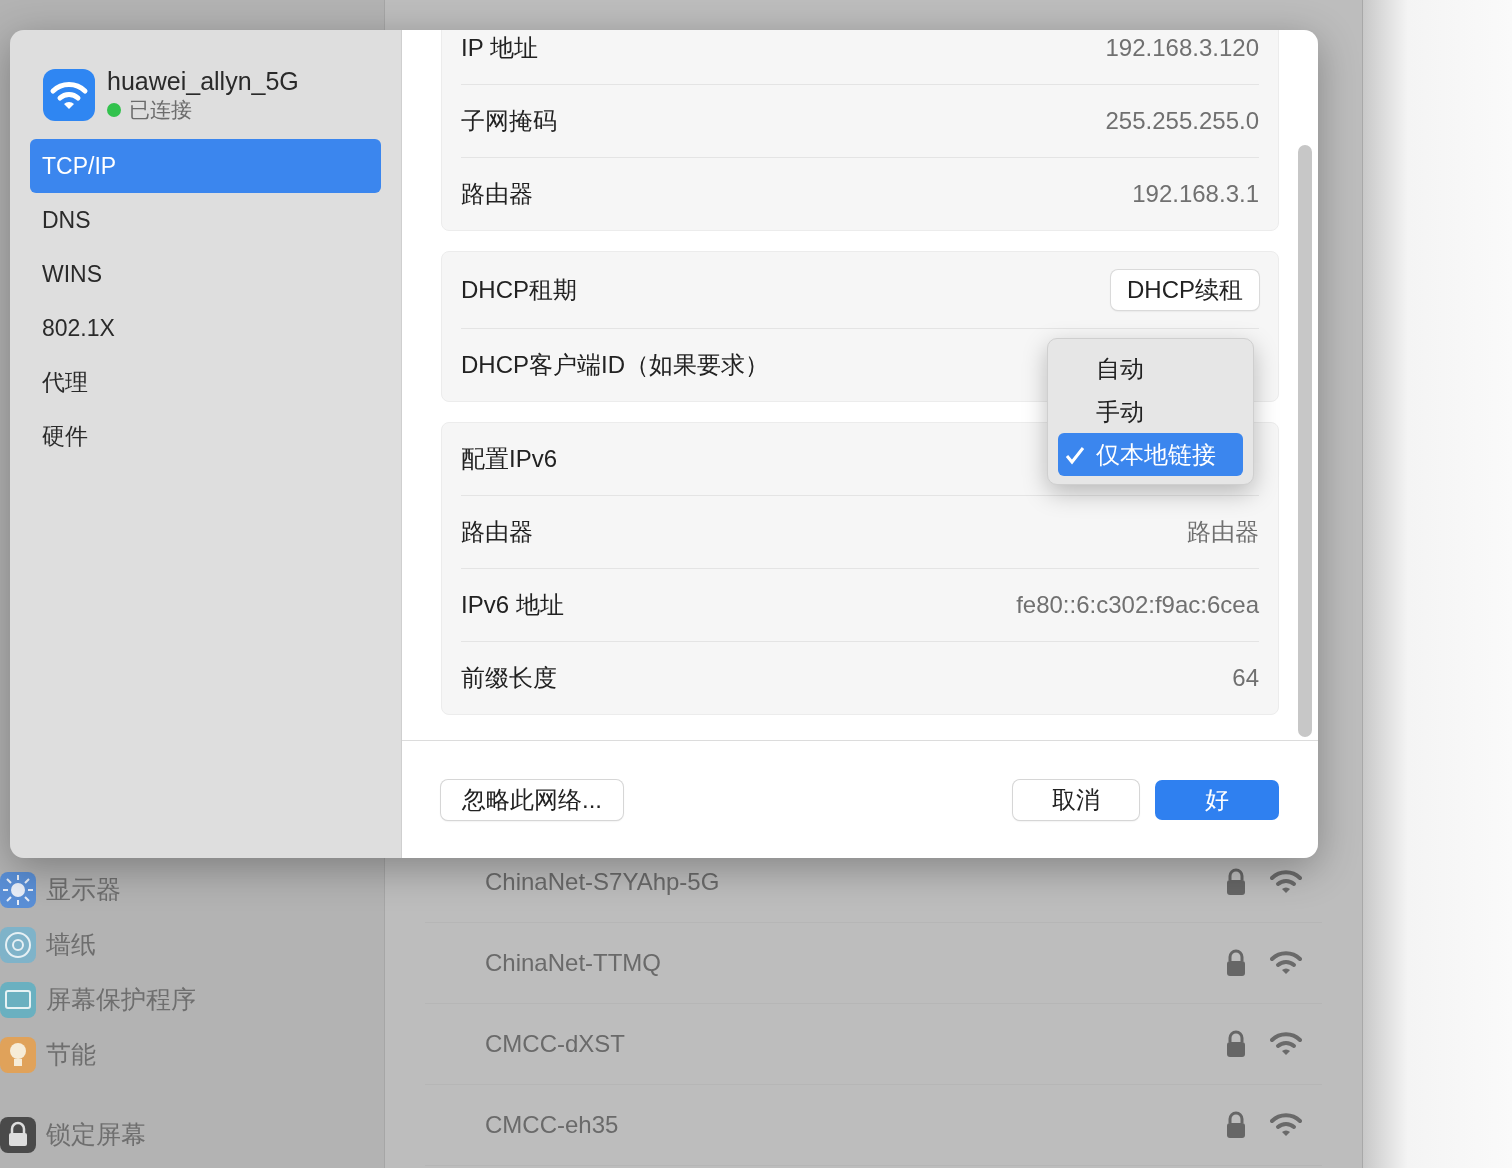 This screenshot has width=1512, height=1168. What do you see at coordinates (1245, 678) in the screenshot?
I see `row-value: 64` at bounding box center [1245, 678].